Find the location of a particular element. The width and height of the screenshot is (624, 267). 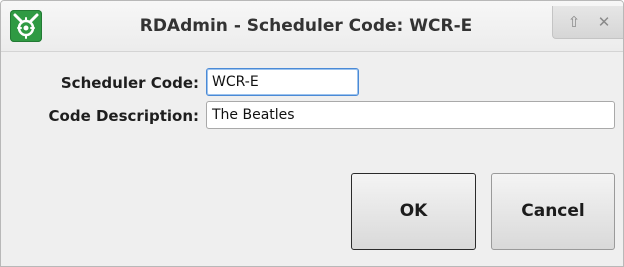

window-controls: ⇧ ✕ is located at coordinates (587, 22).